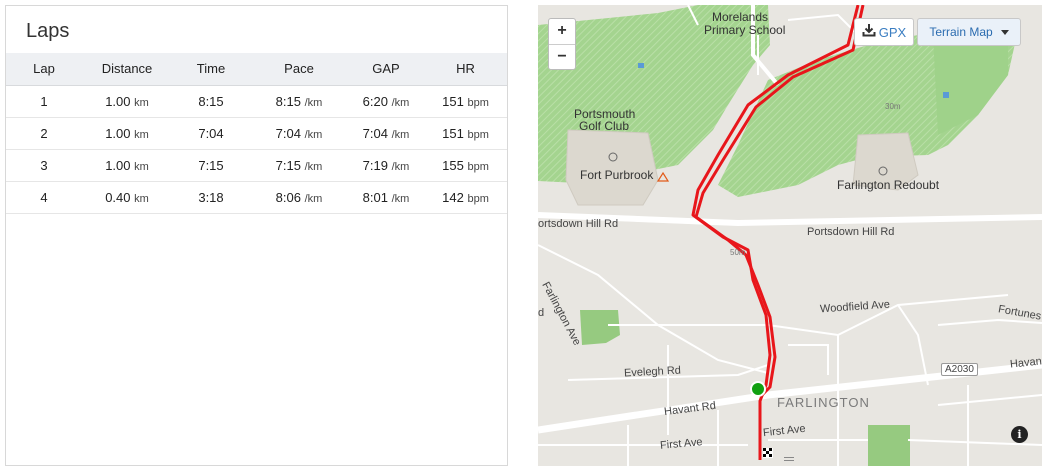 The width and height of the screenshot is (1047, 472). Describe the element at coordinates (1004, 32) in the screenshot. I see `chevron-down-icon` at that location.